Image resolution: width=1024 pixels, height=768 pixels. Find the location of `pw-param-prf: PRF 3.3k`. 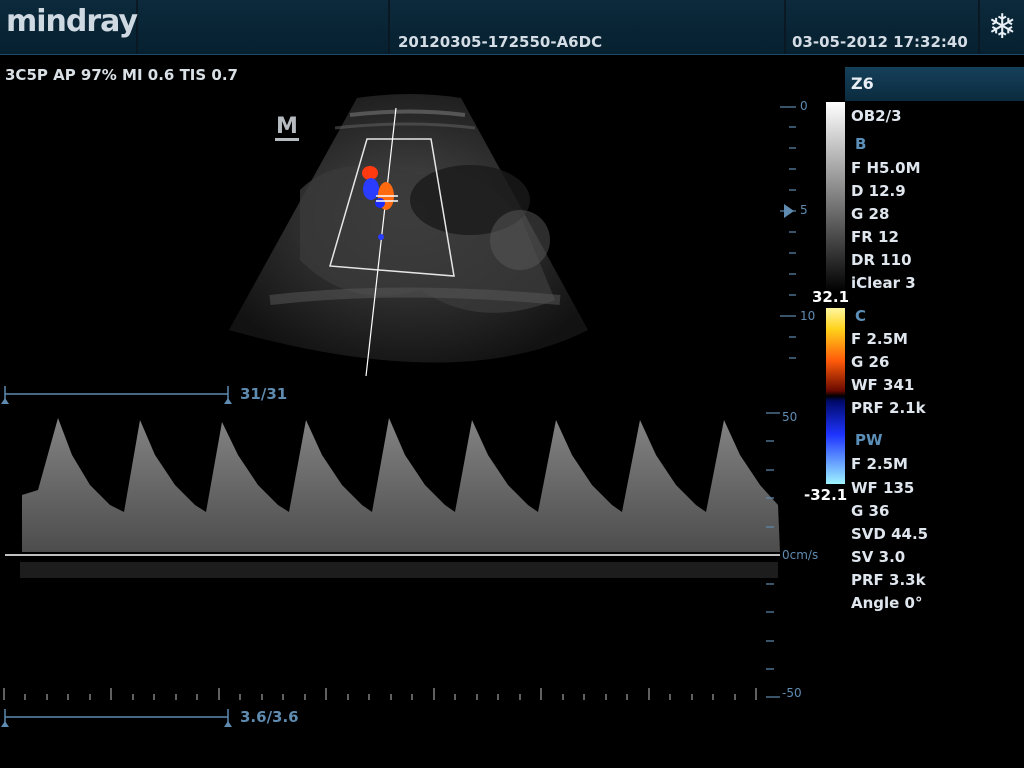

pw-param-prf: PRF 3.3k is located at coordinates (888, 580).